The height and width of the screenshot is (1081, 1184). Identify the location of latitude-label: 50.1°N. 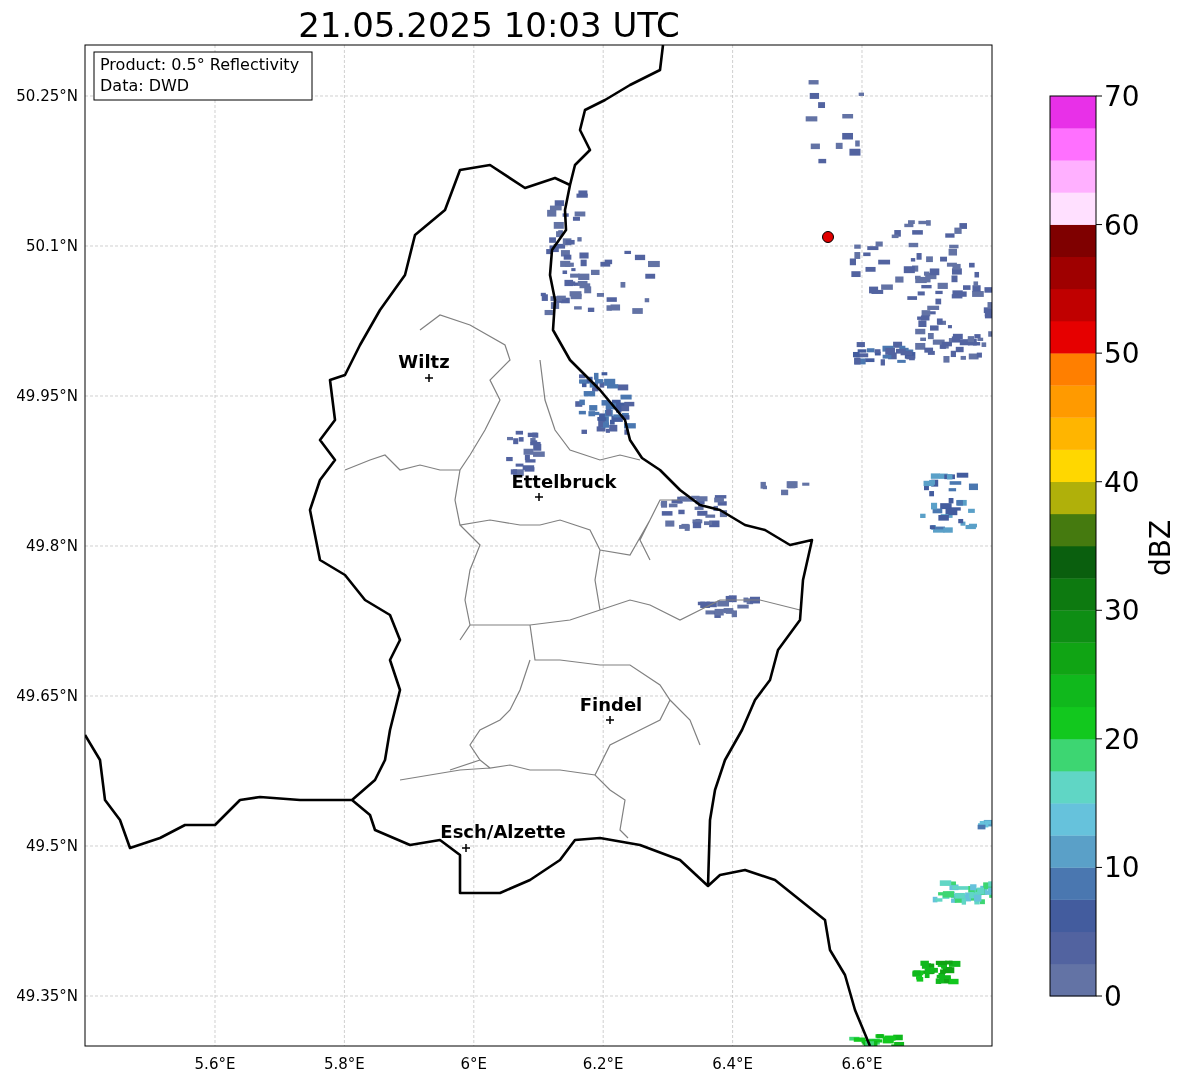
(51, 246).